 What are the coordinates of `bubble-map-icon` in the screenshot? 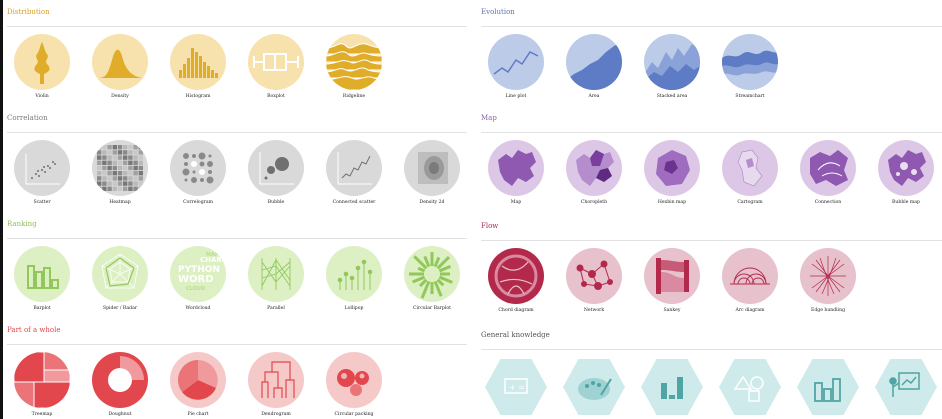 It's located at (906, 168).